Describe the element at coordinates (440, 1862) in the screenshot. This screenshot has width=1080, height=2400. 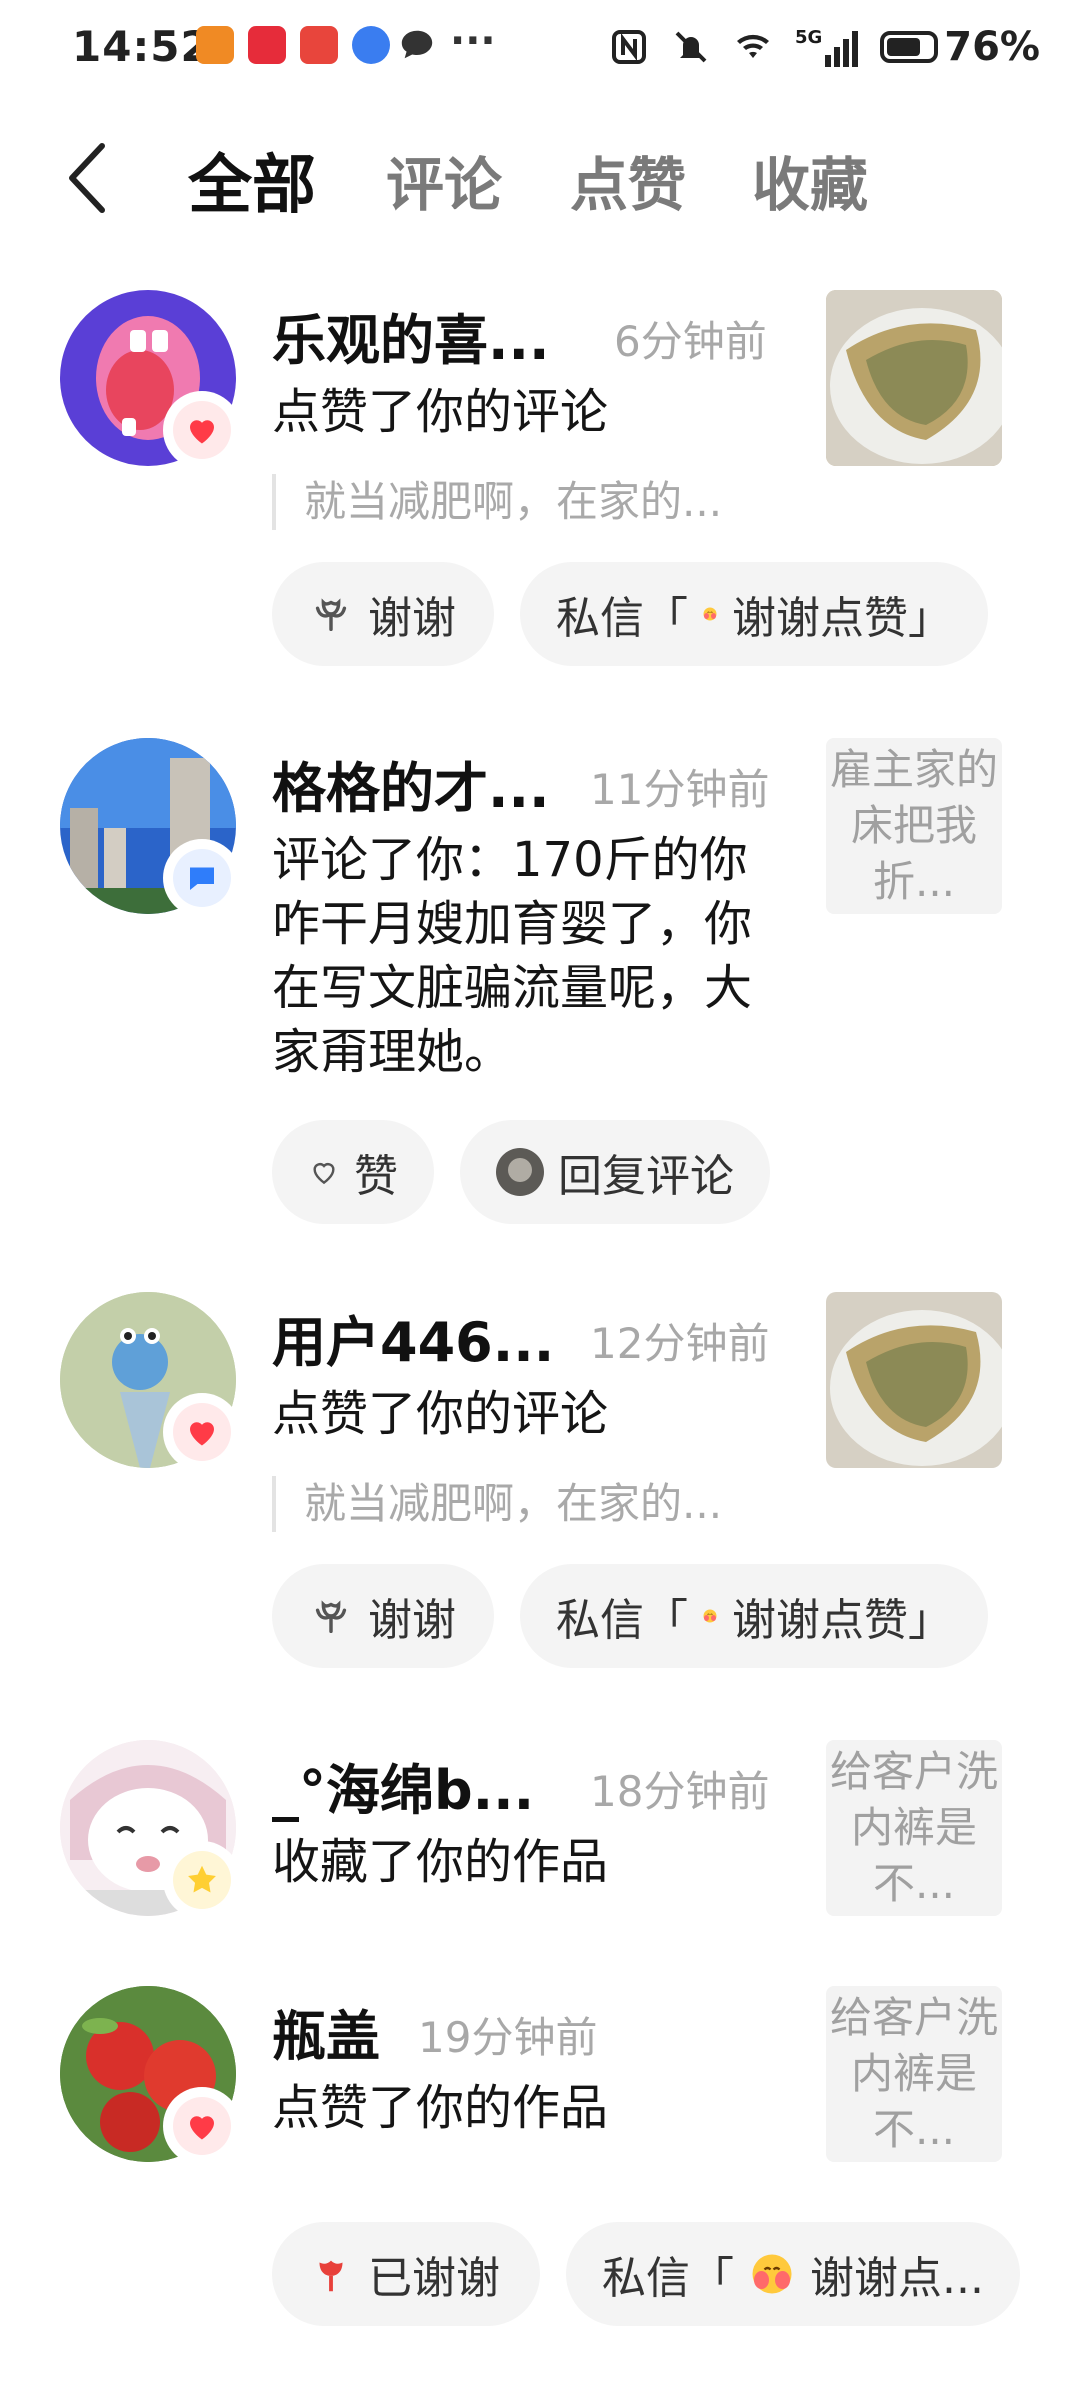
I see `action-text: 收藏了你的作品` at that location.